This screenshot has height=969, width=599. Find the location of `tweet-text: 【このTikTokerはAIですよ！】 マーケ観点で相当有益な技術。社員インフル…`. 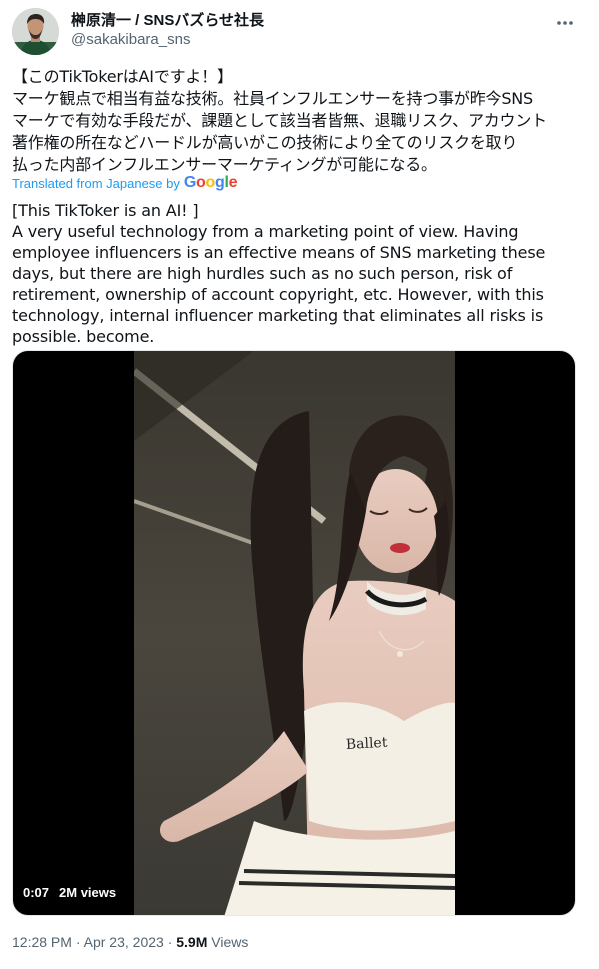

tweet-text: 【このTikTokerはAIですよ！】 マーケ観点で相当有益な技術。社員インフル… is located at coordinates (279, 120).